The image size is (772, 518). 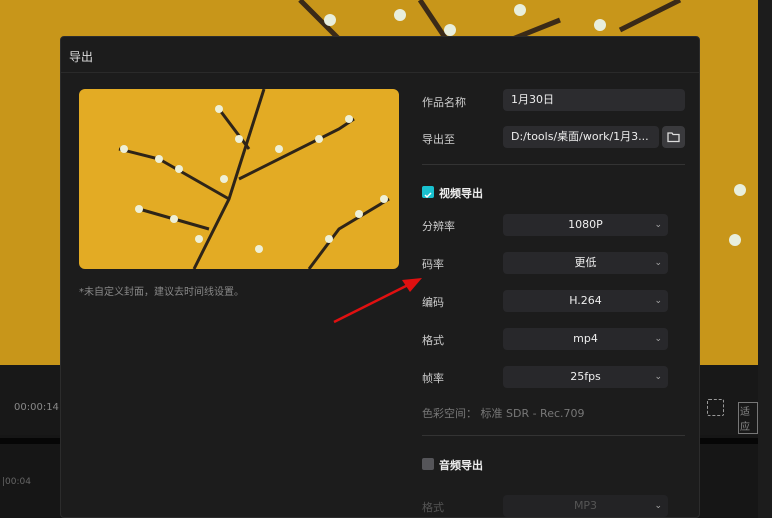 What do you see at coordinates (433, 507) in the screenshot?
I see `audio-format-label: 格式` at bounding box center [433, 507].